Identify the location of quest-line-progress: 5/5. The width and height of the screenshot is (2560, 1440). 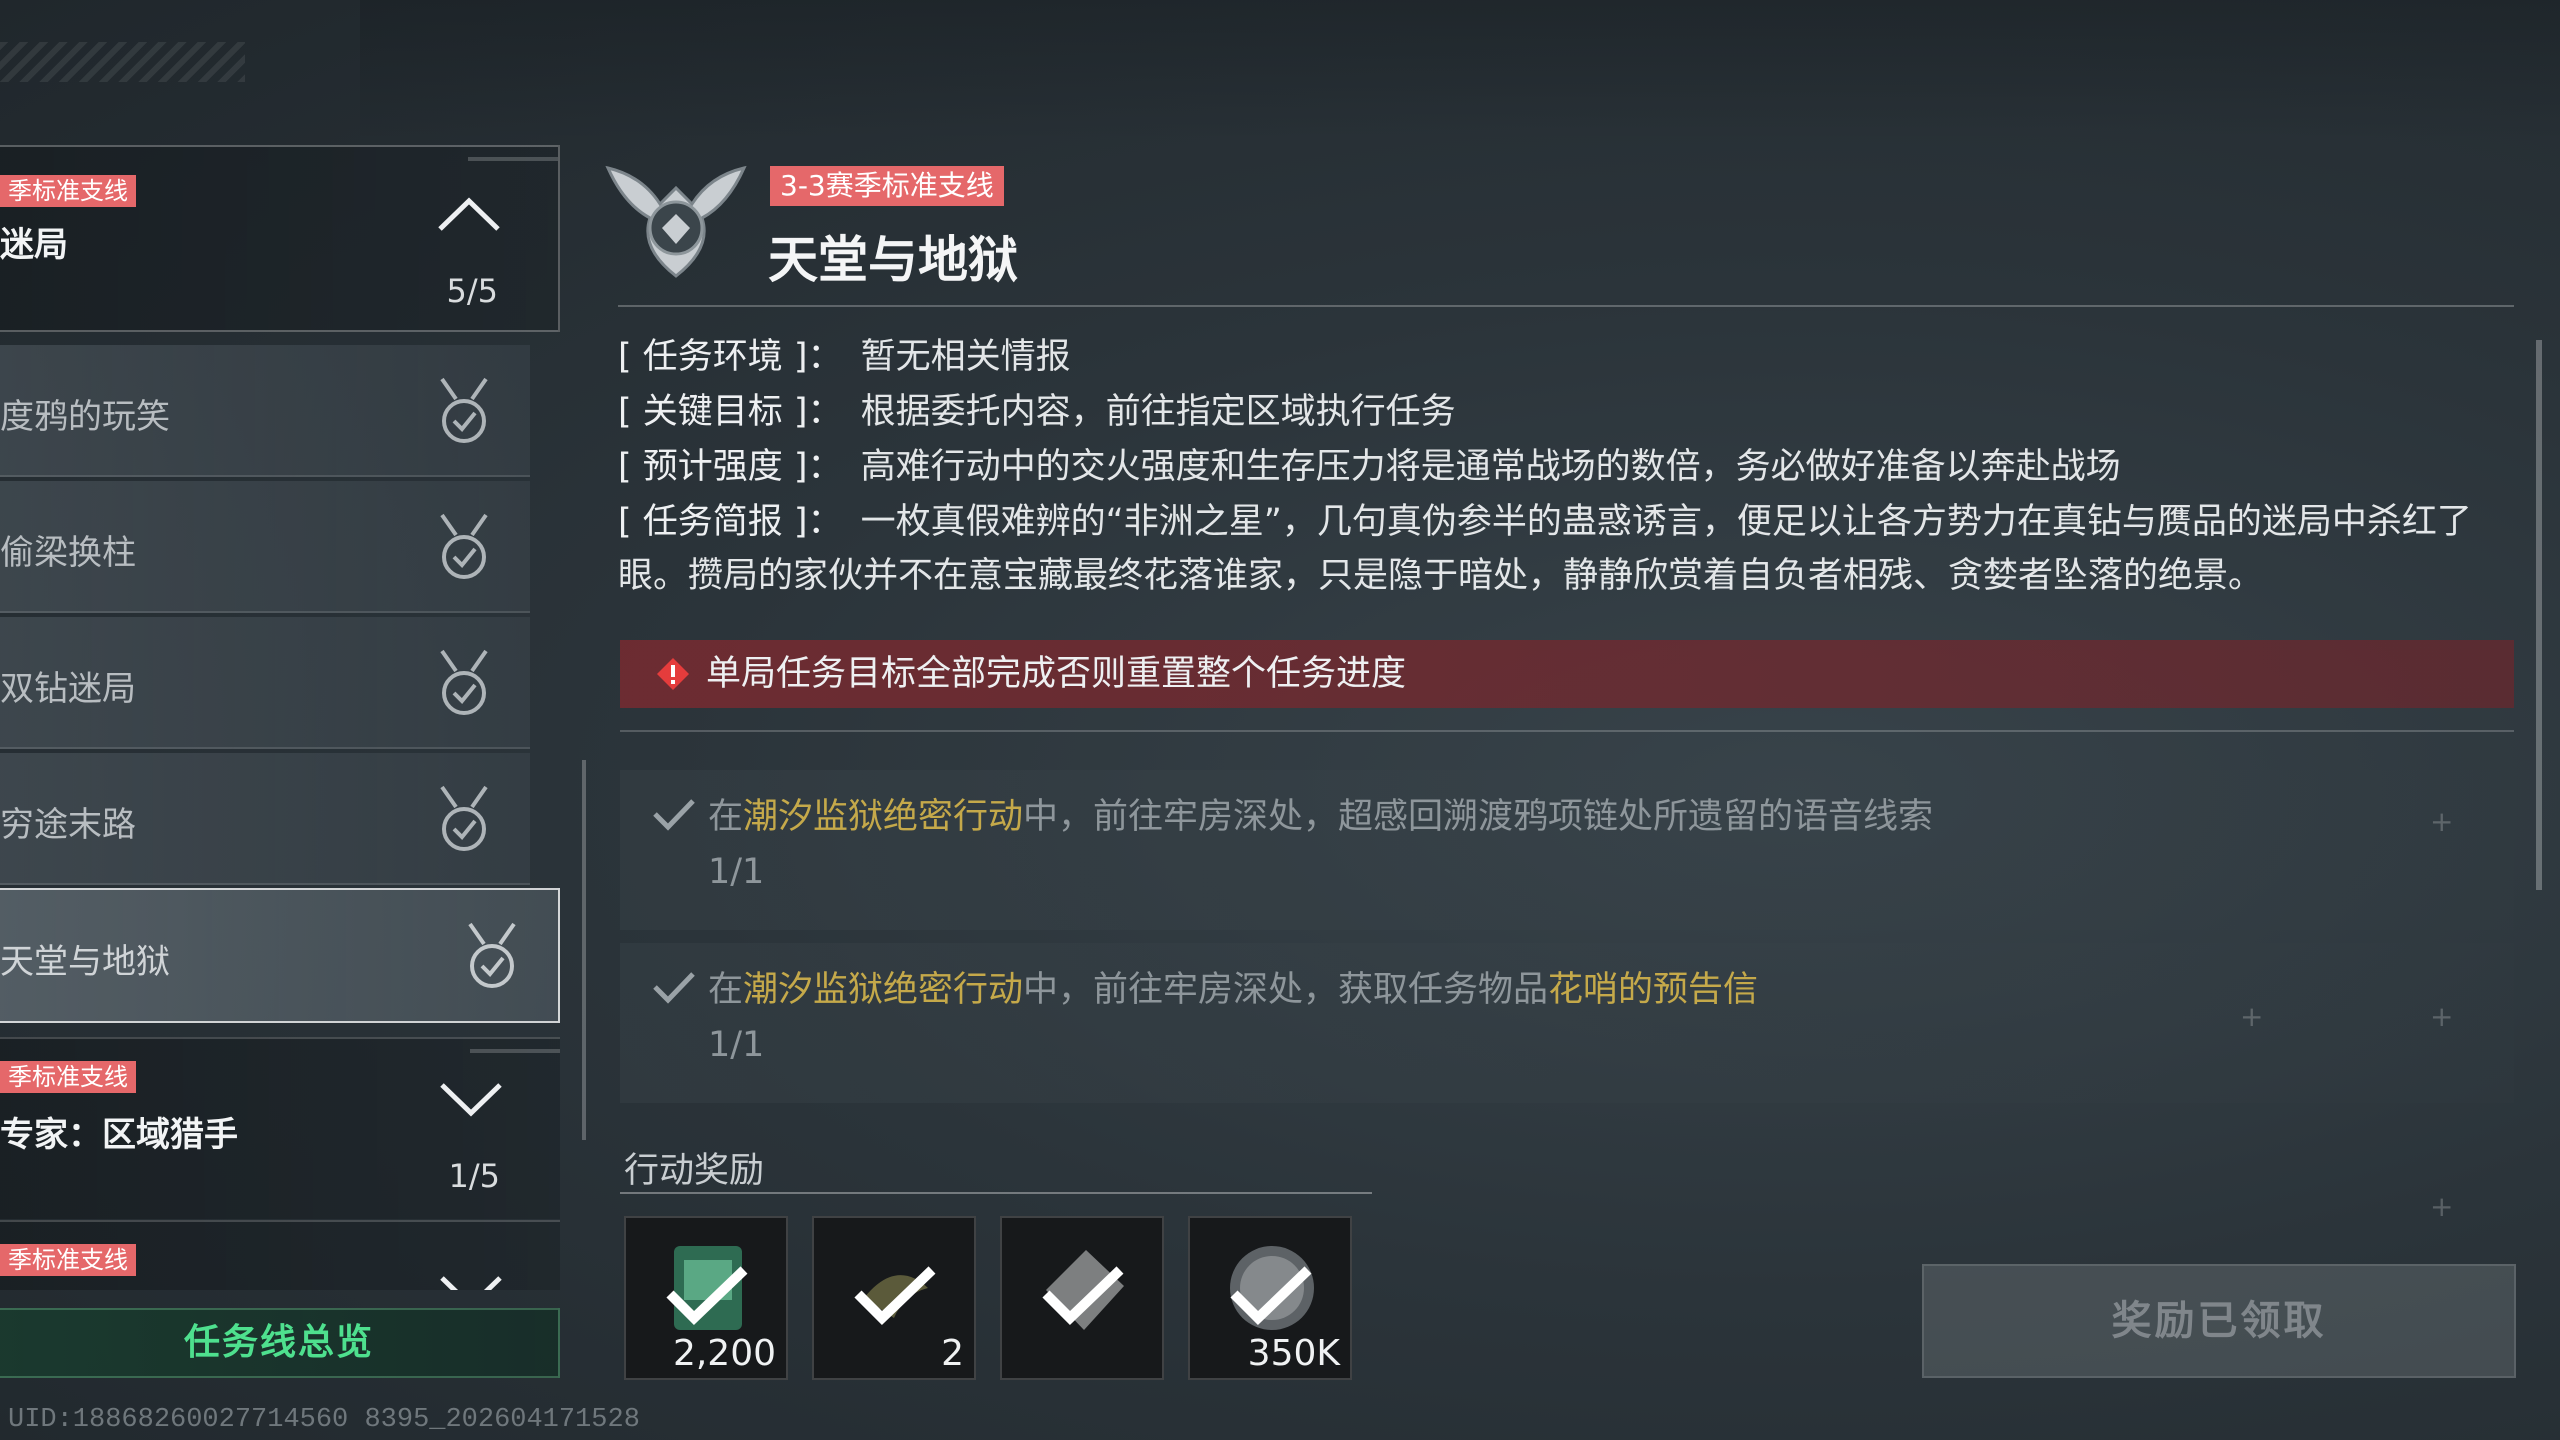
(472, 291).